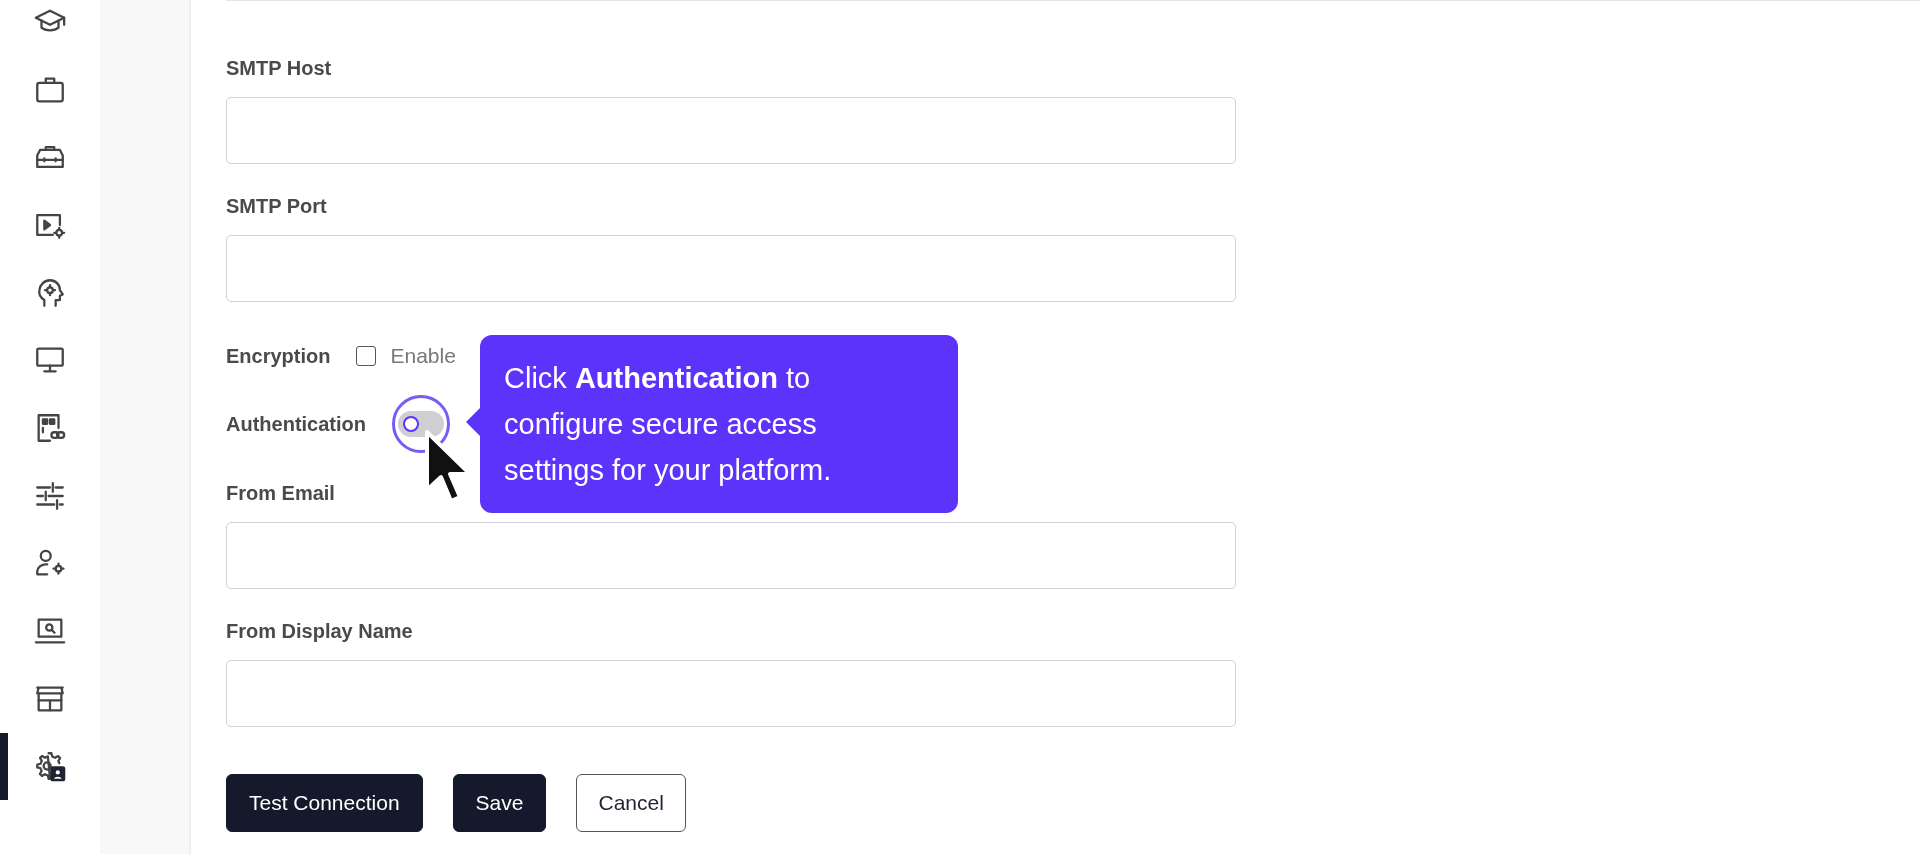 The image size is (1920, 854). What do you see at coordinates (499, 803) in the screenshot?
I see `action-button: Save` at bounding box center [499, 803].